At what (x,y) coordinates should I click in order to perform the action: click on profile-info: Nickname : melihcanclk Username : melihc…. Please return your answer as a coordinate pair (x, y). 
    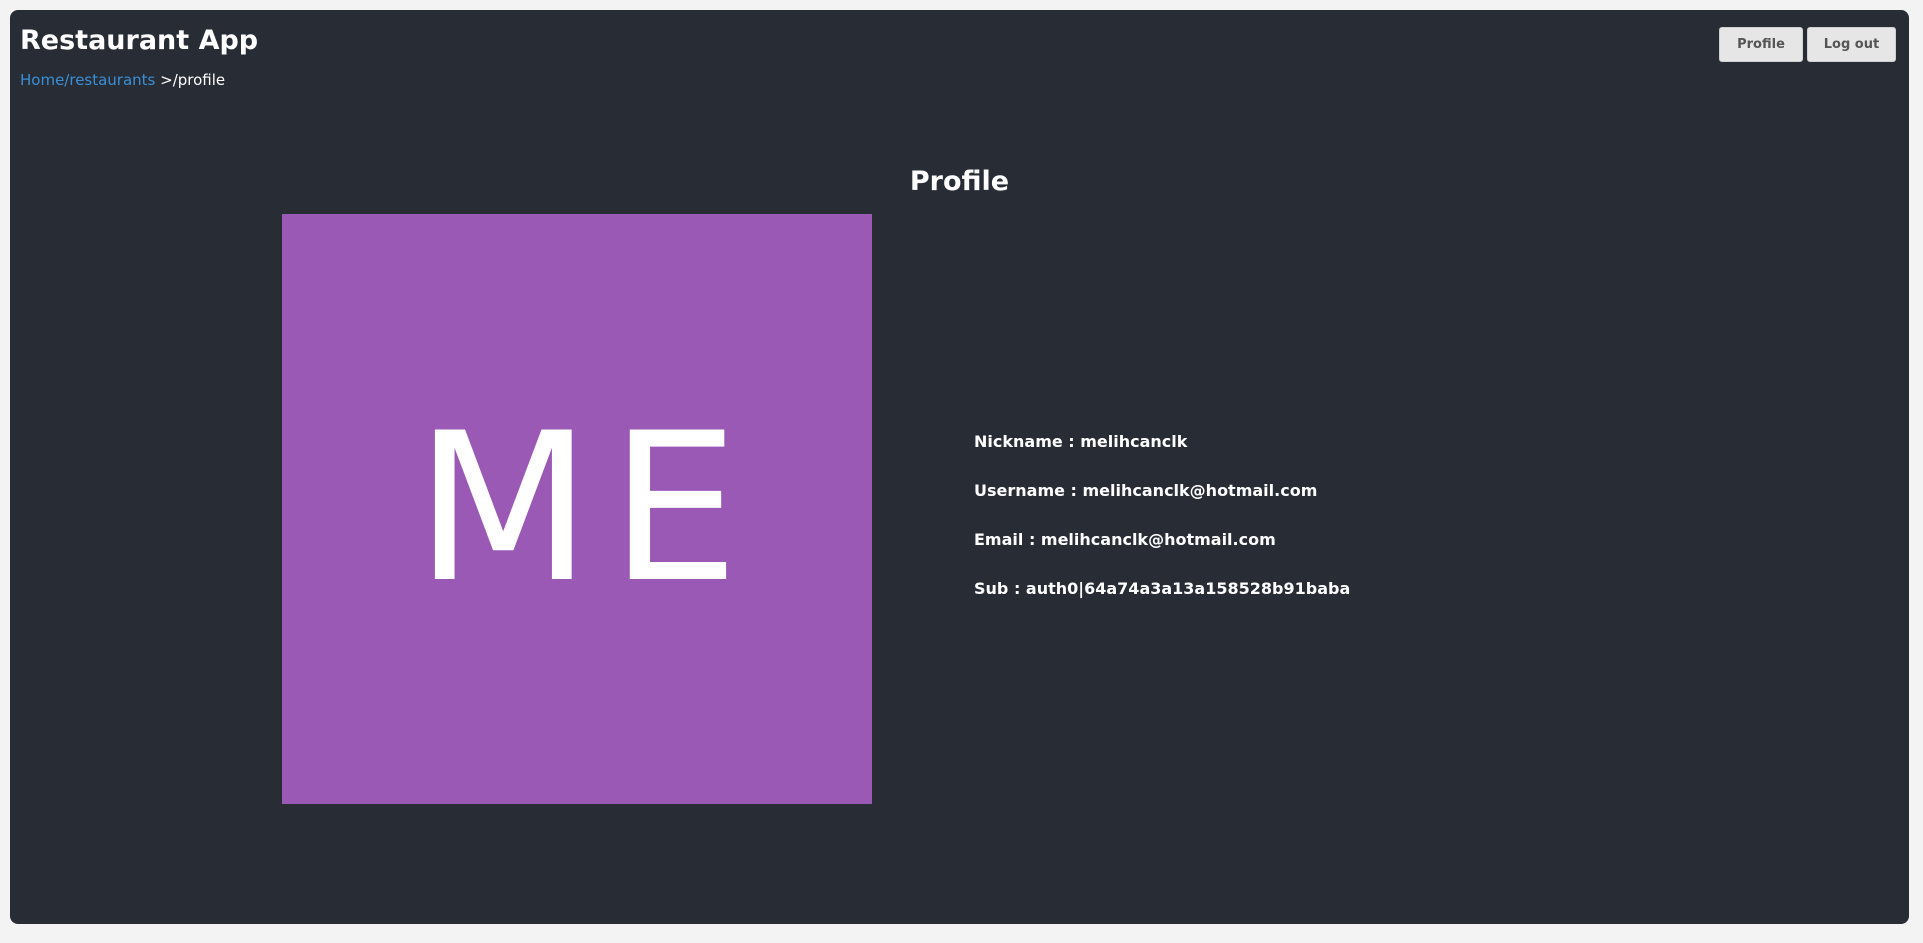
    Looking at the image, I should click on (1162, 530).